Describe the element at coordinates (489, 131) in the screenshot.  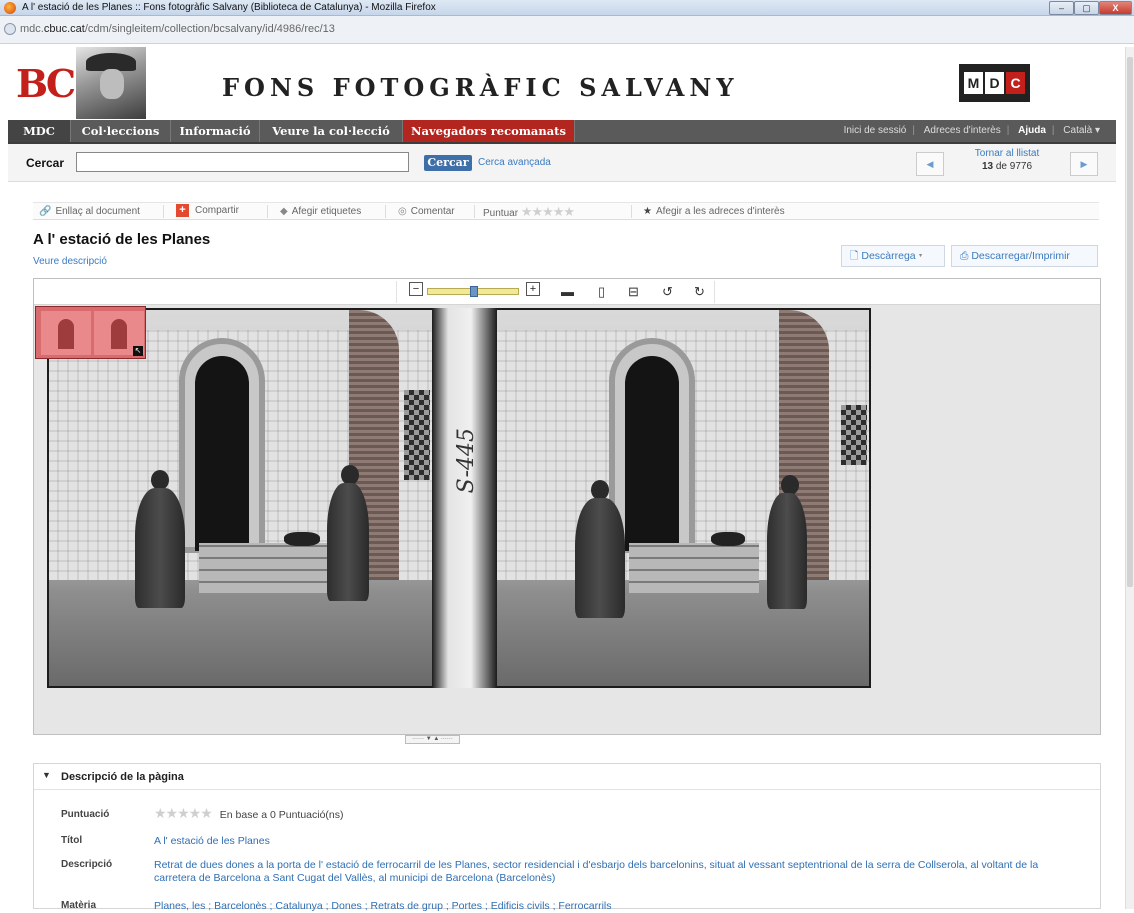
I see `nav-recommended-browsers: Navegadors recomanats` at that location.